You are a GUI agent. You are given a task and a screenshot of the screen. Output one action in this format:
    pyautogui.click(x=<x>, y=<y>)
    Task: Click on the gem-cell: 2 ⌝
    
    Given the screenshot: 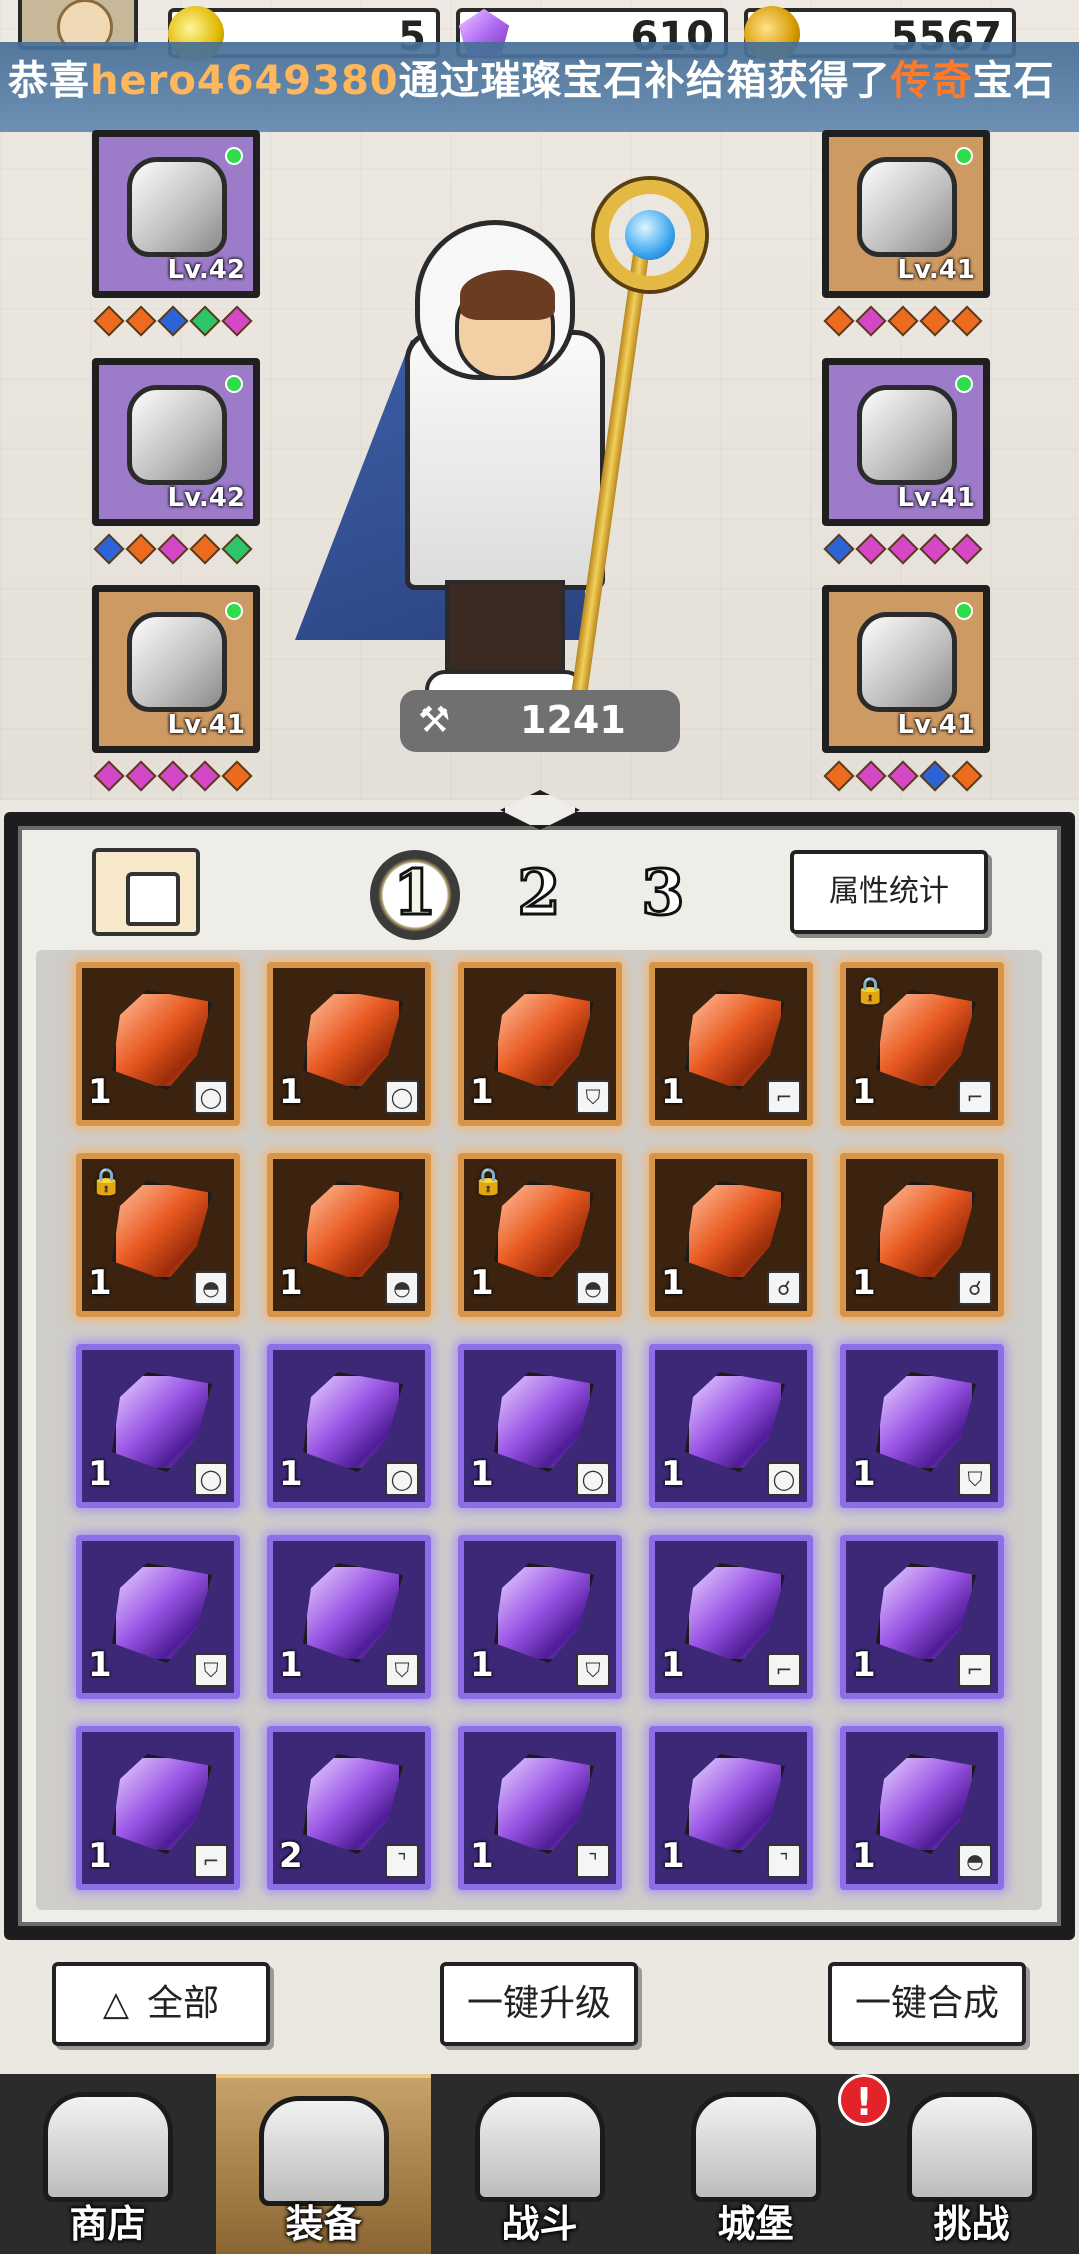 What is the action you would take?
    pyautogui.click(x=349, y=1808)
    